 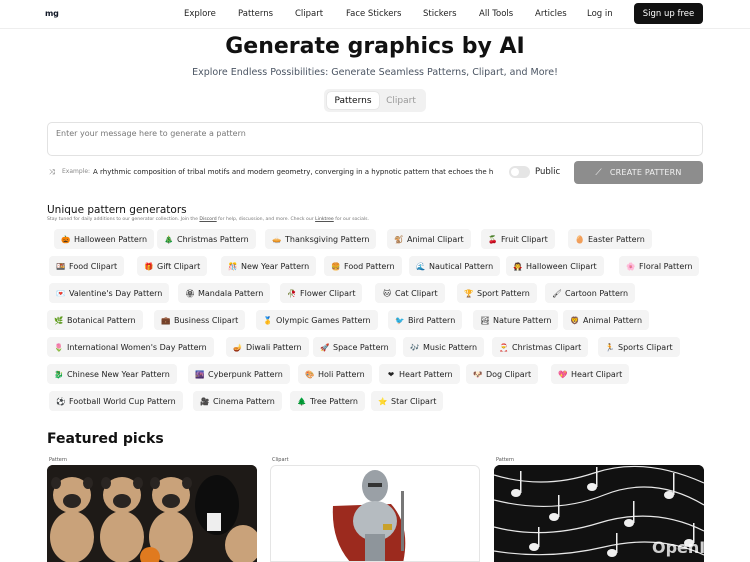 What do you see at coordinates (548, 172) in the screenshot?
I see `public-label: Public` at bounding box center [548, 172].